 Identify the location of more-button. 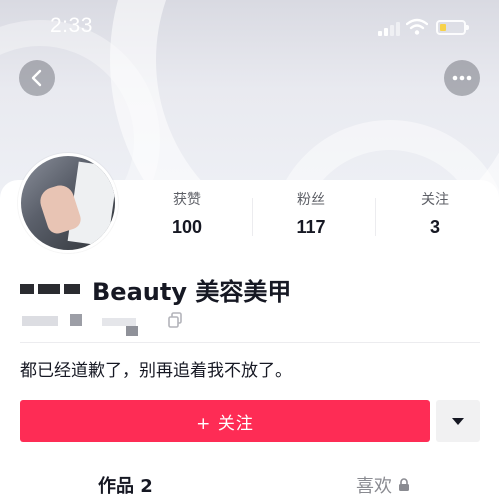
(462, 78).